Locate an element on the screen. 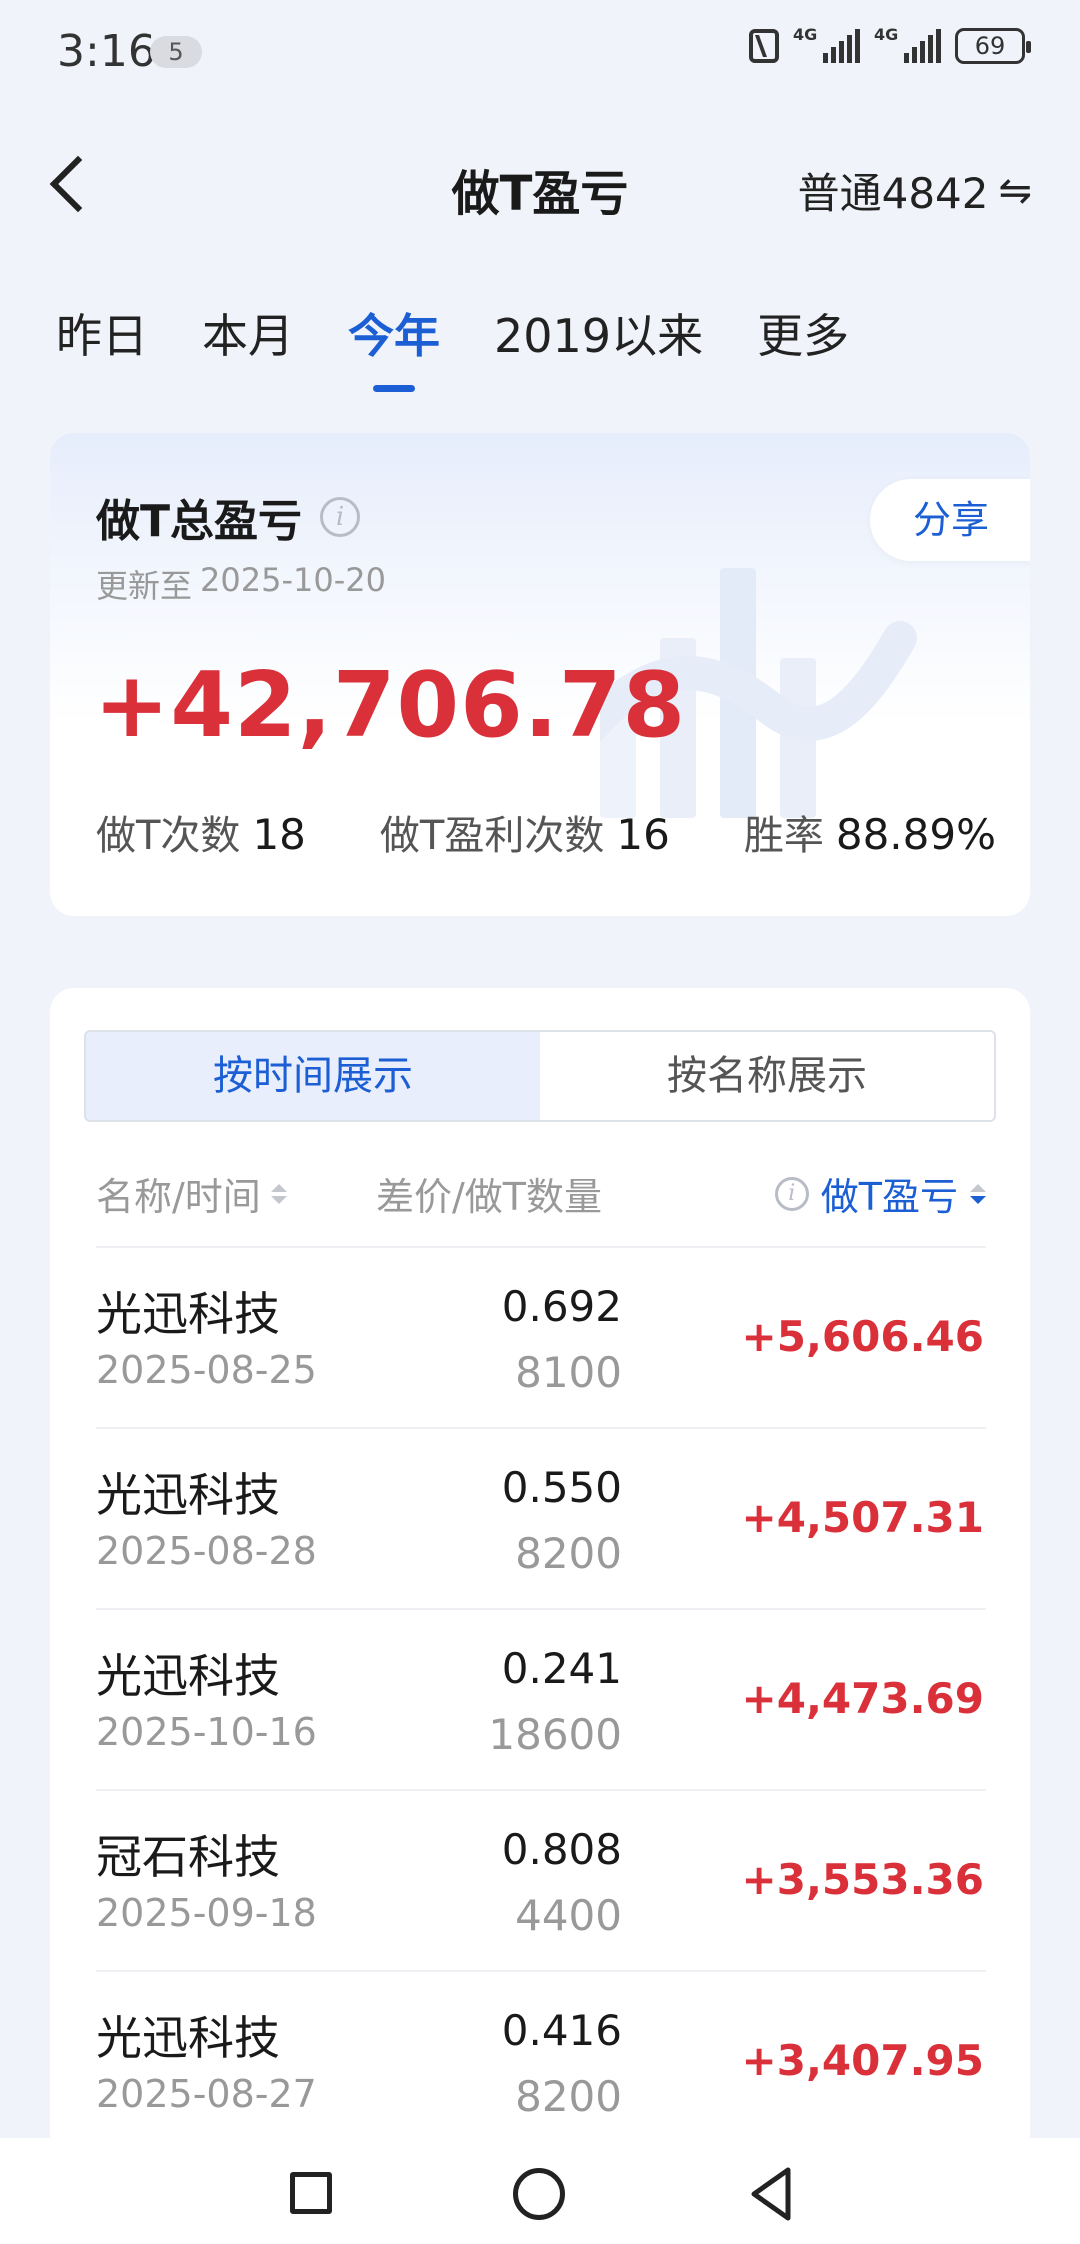 The image size is (1080, 2244). tab-this-year: 今年 is located at coordinates (394, 333).